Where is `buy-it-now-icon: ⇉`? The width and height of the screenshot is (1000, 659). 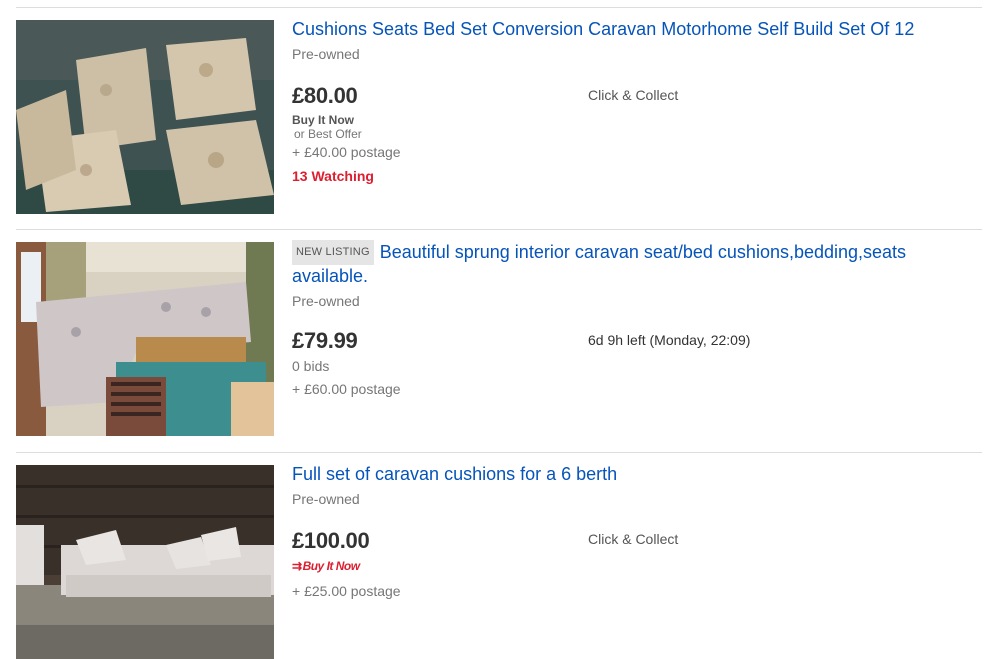 buy-it-now-icon: ⇉ is located at coordinates (297, 566).